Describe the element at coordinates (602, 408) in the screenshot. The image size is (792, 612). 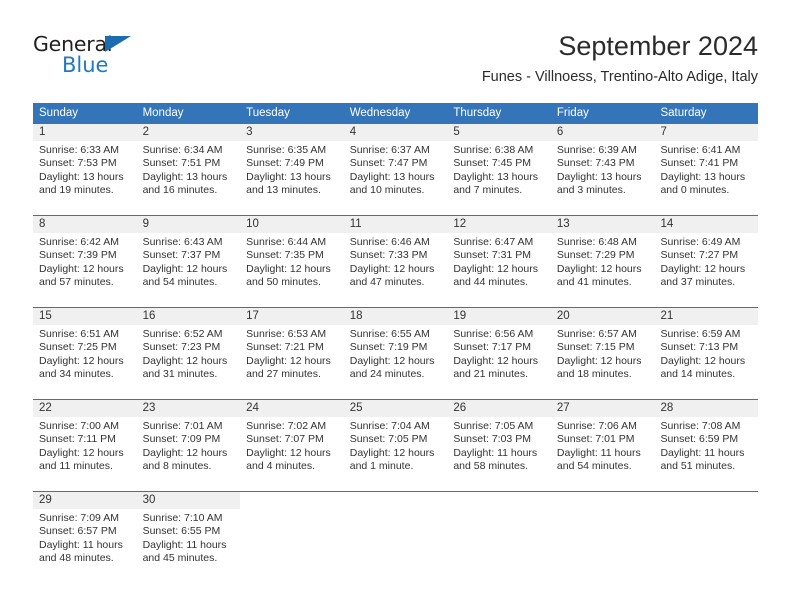
I see `day-number-band: 27` at that location.